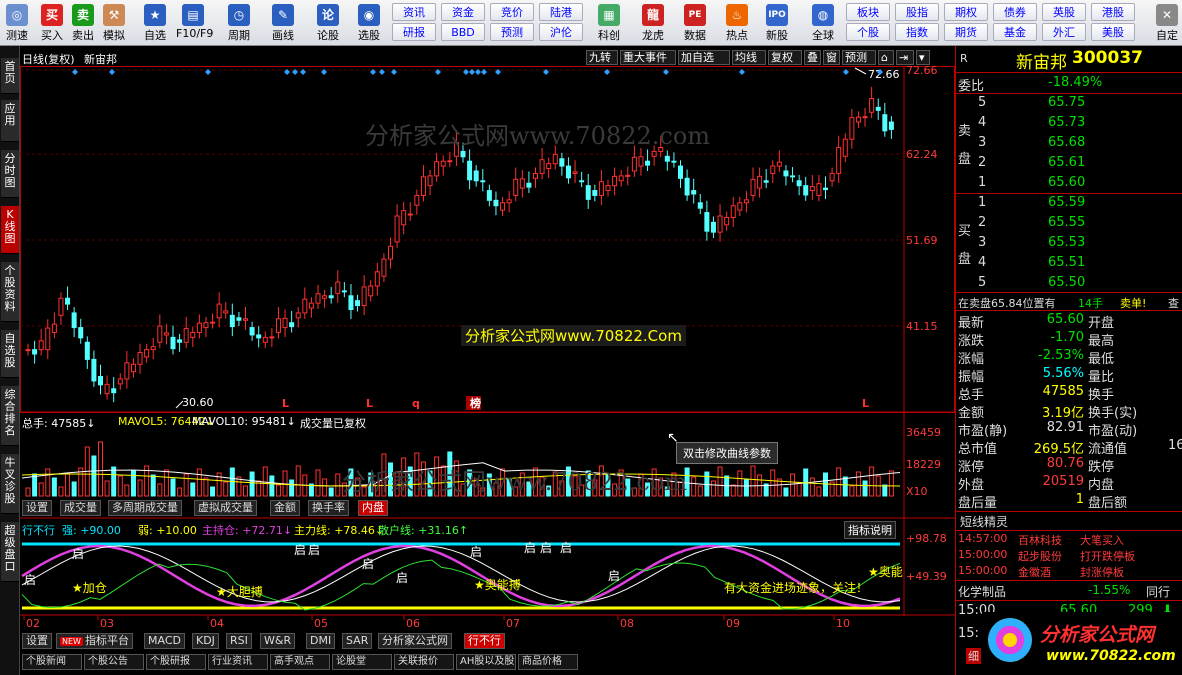 The width and height of the screenshot is (1182, 675). I want to click on left-tab: 应用, so click(10, 121).